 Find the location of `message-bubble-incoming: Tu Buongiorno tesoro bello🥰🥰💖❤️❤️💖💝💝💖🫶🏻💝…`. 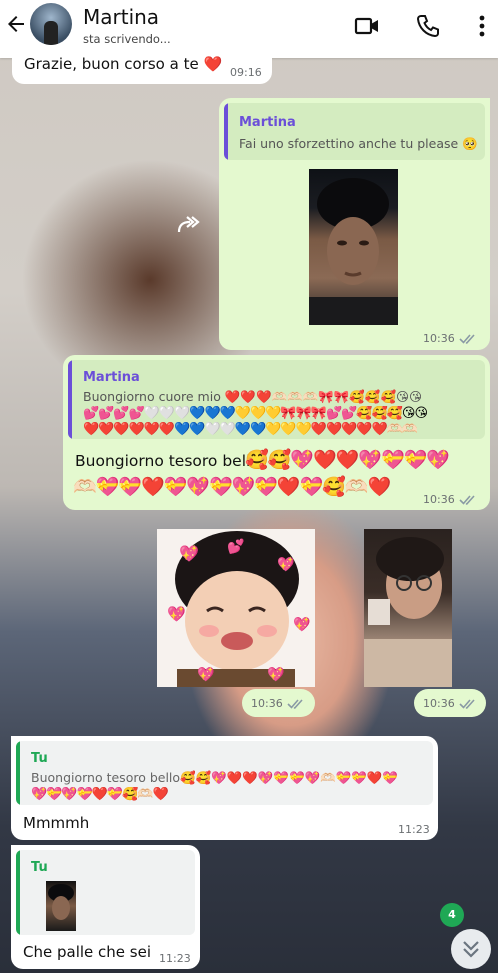

message-bubble-incoming: Tu Buongiorno tesoro bello🥰🥰💖❤️❤️💖💝💝💖🫶🏻💝… is located at coordinates (224, 788).